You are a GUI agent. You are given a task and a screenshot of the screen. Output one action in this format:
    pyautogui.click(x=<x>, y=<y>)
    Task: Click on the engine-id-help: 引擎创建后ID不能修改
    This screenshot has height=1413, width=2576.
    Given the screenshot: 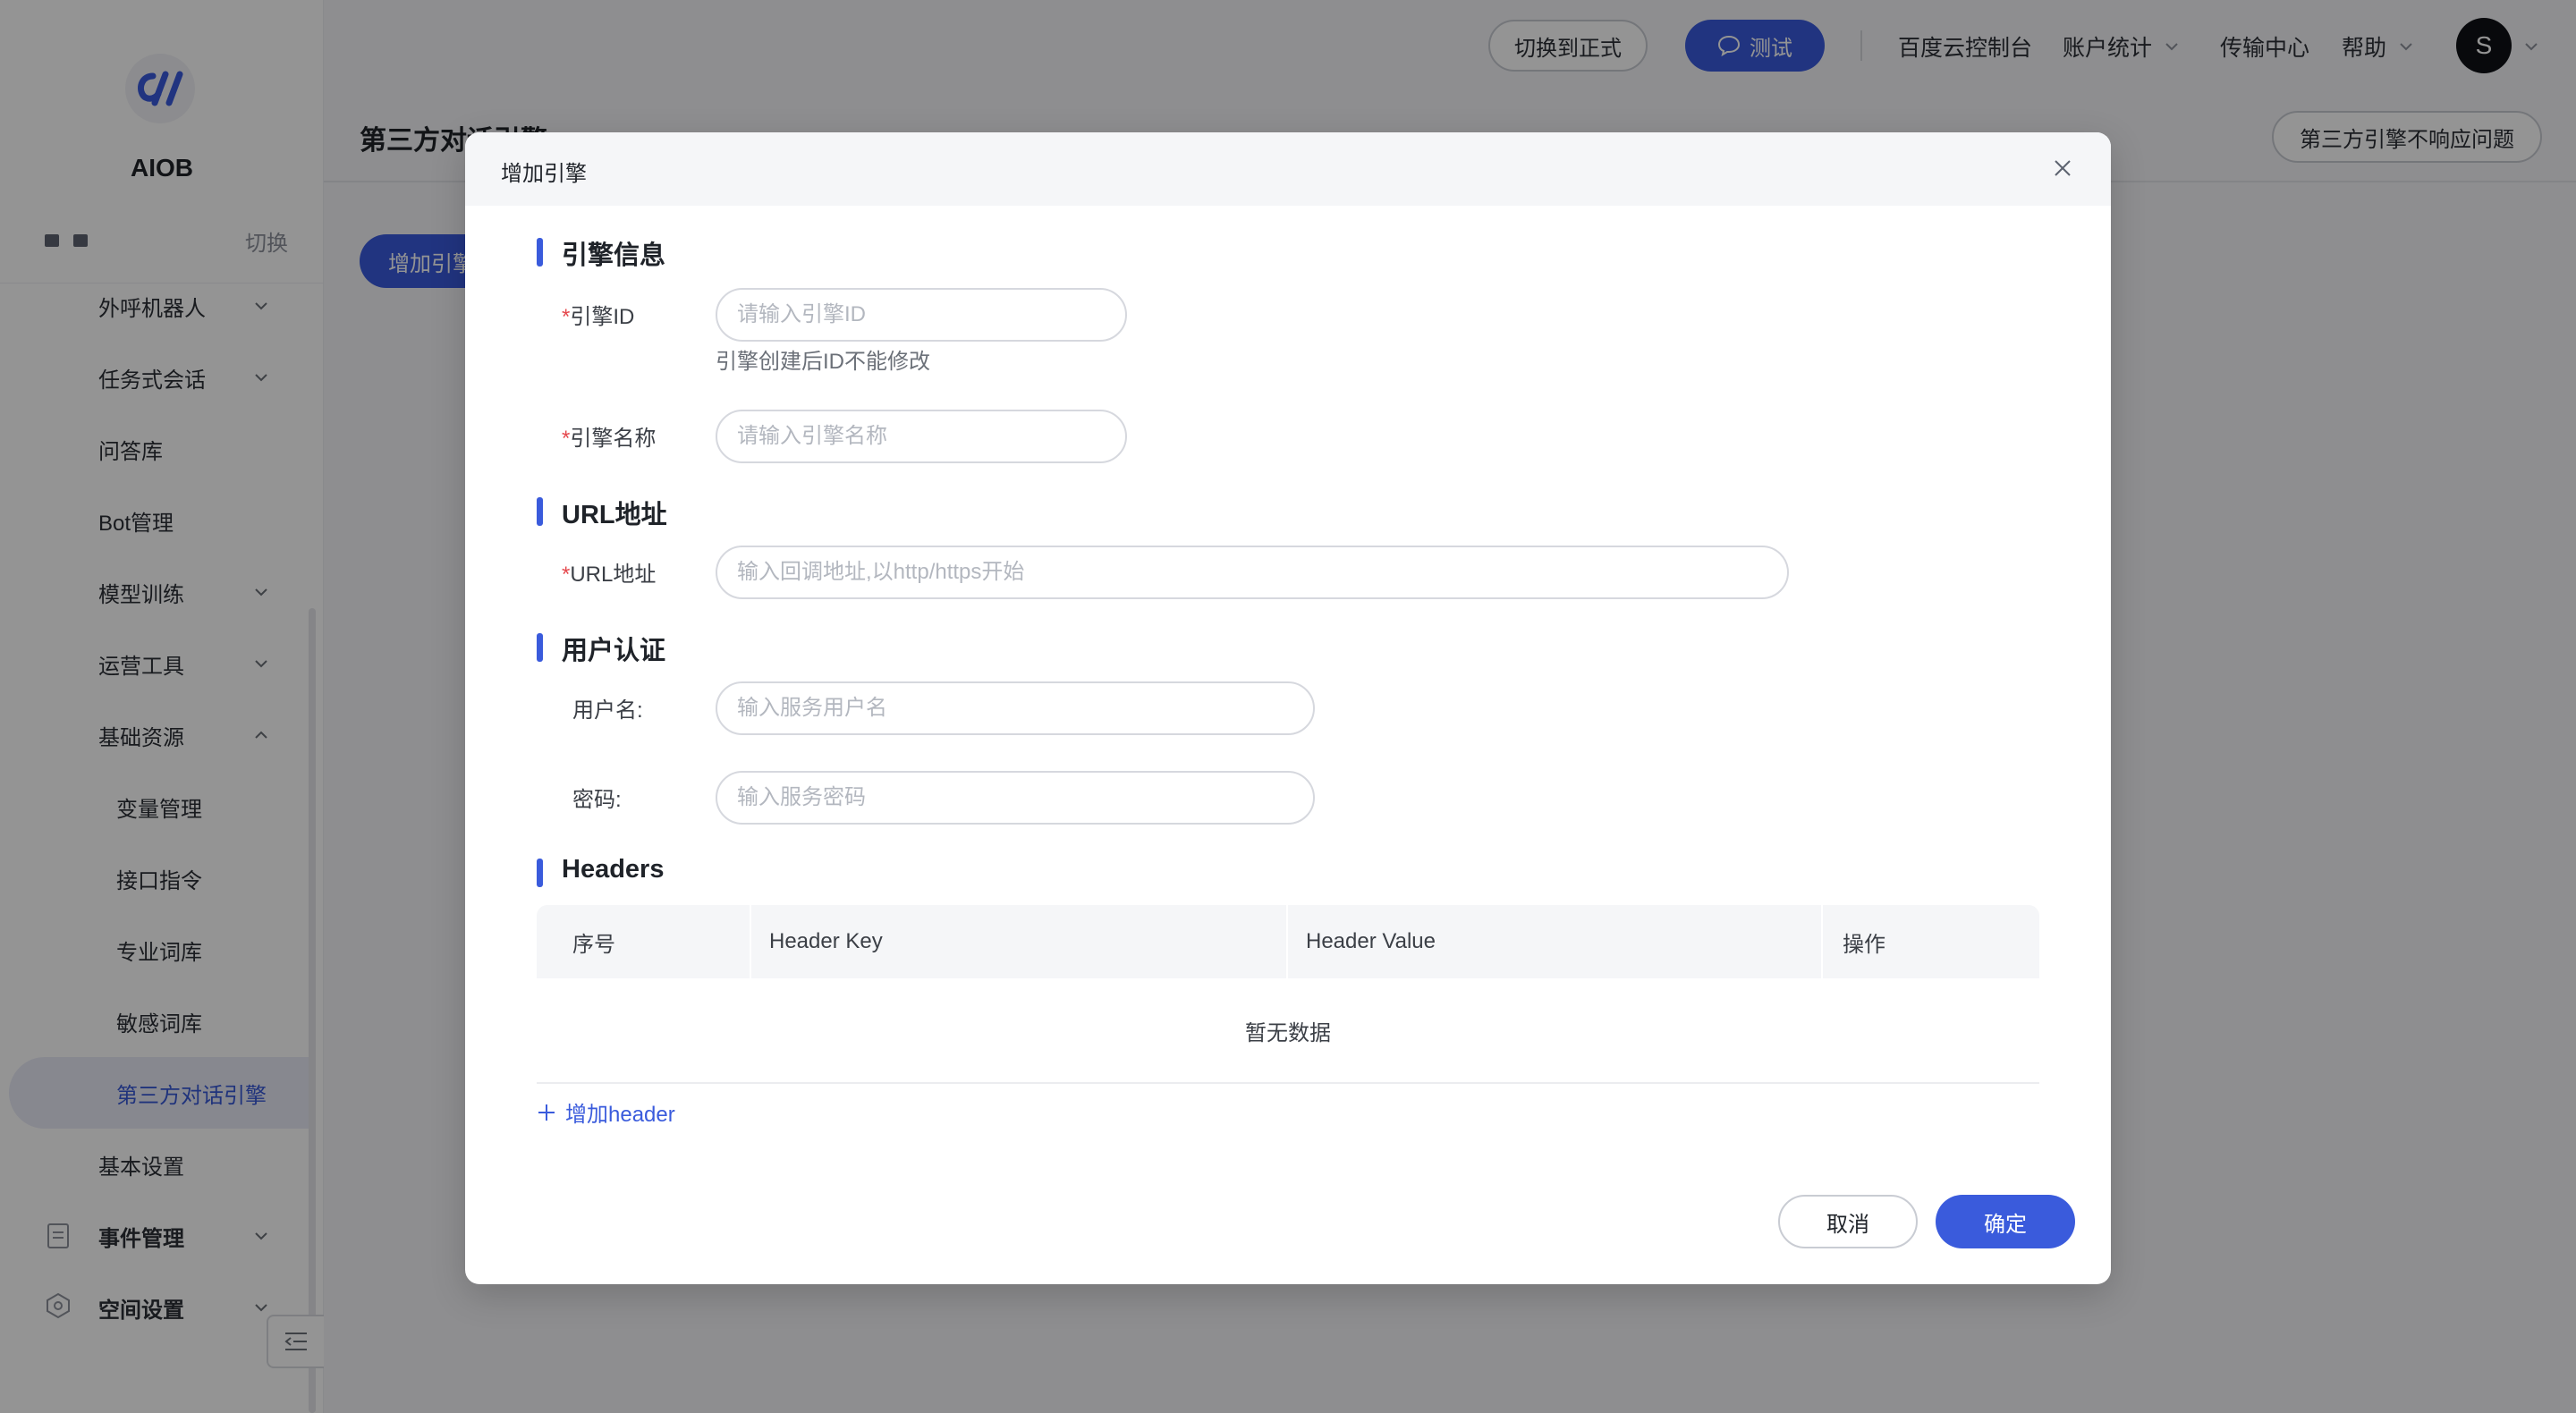 What is the action you would take?
    pyautogui.click(x=823, y=362)
    